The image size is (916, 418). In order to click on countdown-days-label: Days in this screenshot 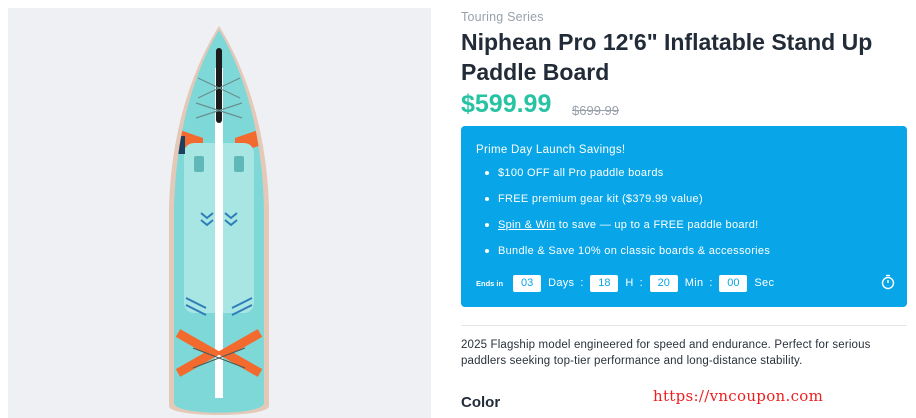, I will do `click(561, 283)`.